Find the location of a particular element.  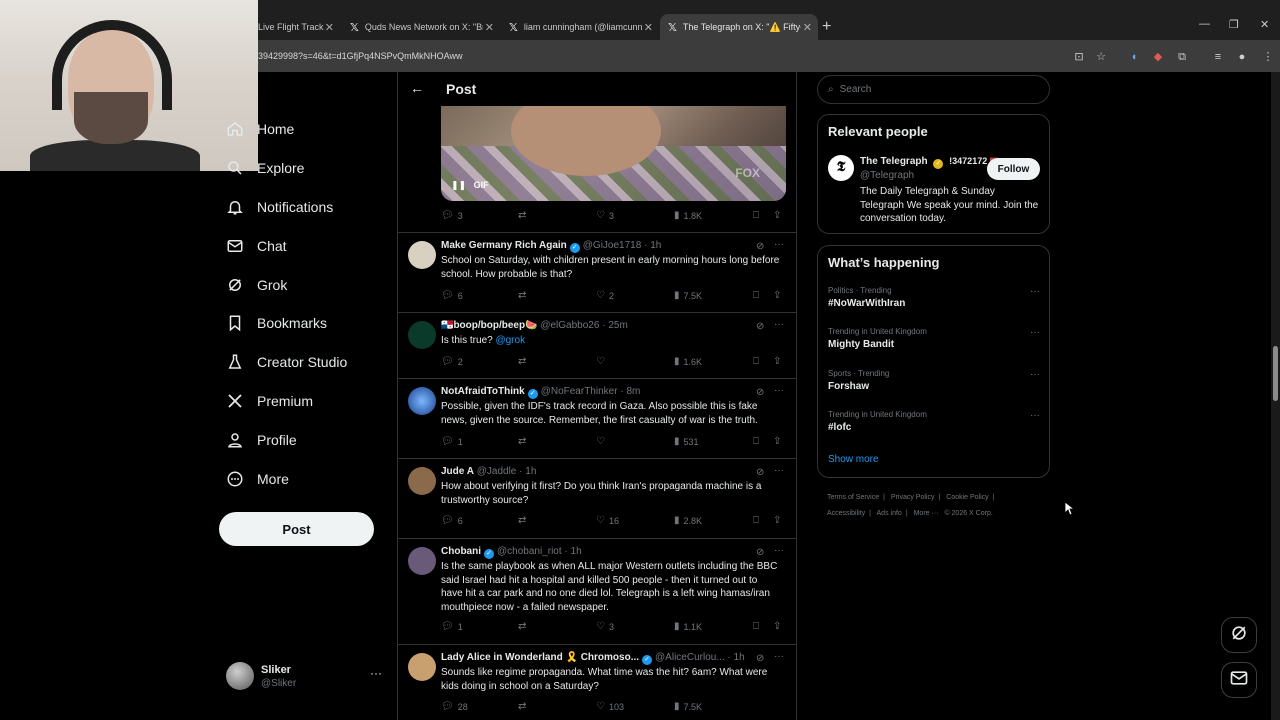

grok-fab-button is located at coordinates (1239, 635).